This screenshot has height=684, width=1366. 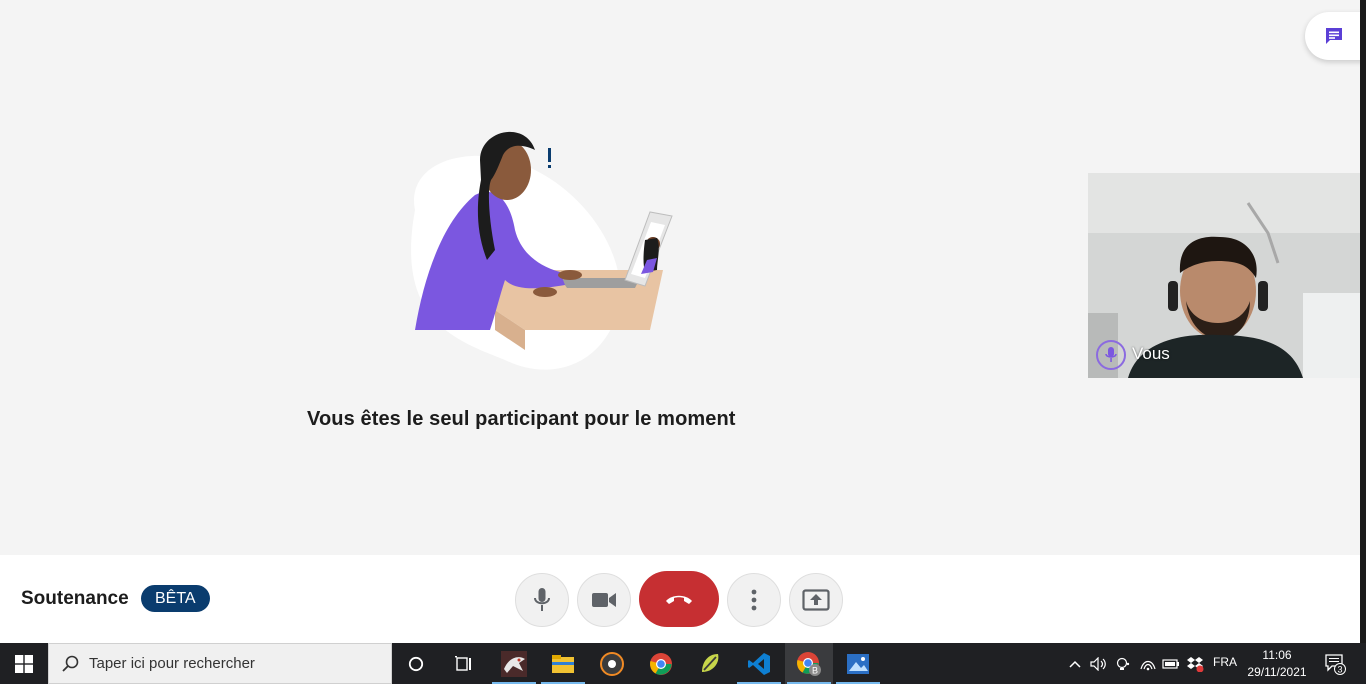 I want to click on chat-icon, so click(x=1334, y=36).